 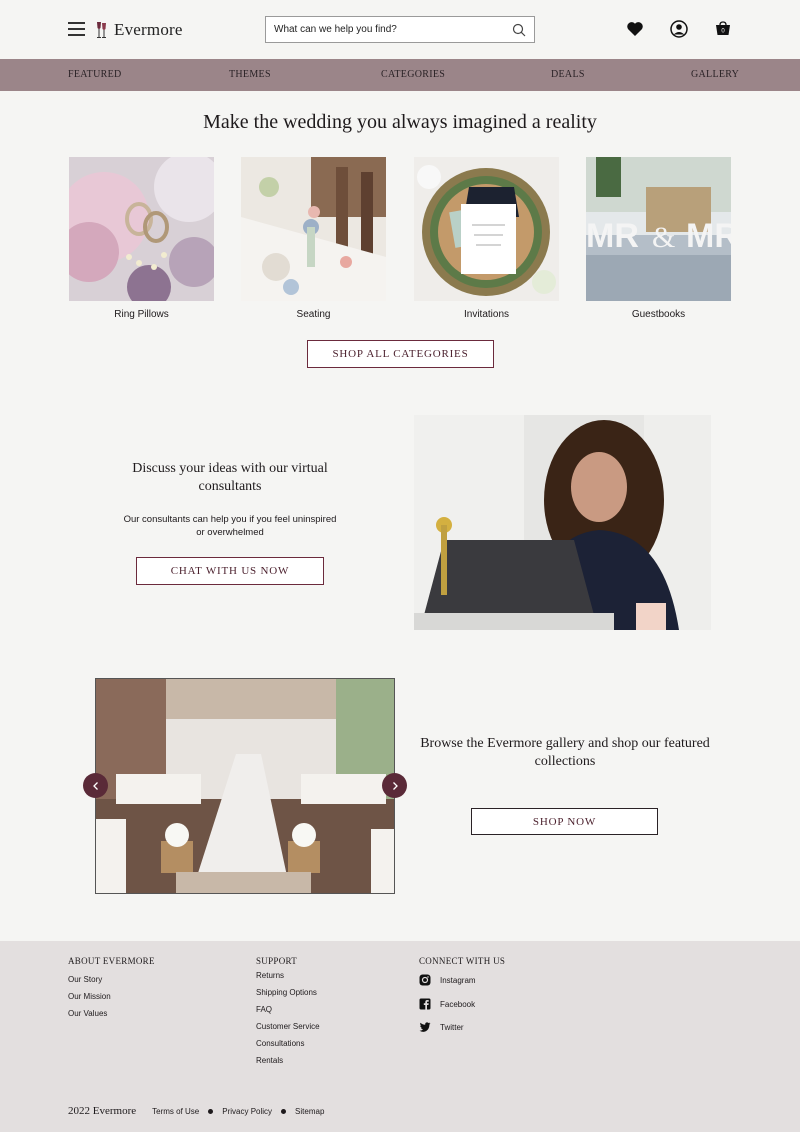 I want to click on footer-link-customer-service: Customer Service, so click(x=288, y=1026).